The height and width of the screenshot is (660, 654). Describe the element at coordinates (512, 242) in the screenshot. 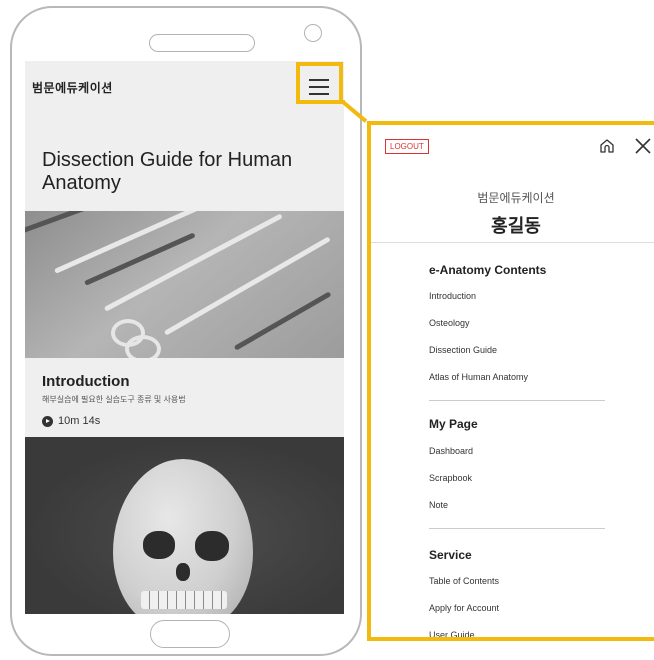

I see `menu-divider` at that location.